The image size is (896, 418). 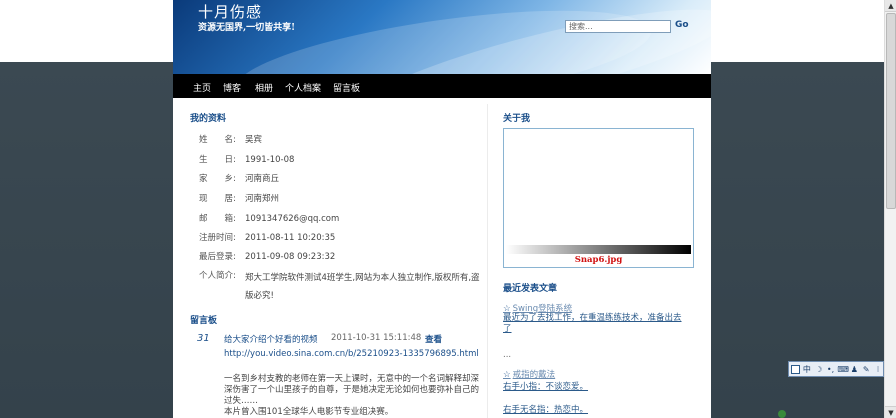 What do you see at coordinates (890, 6) in the screenshot?
I see `scroll-up-arrow-icon: ▲` at bounding box center [890, 6].